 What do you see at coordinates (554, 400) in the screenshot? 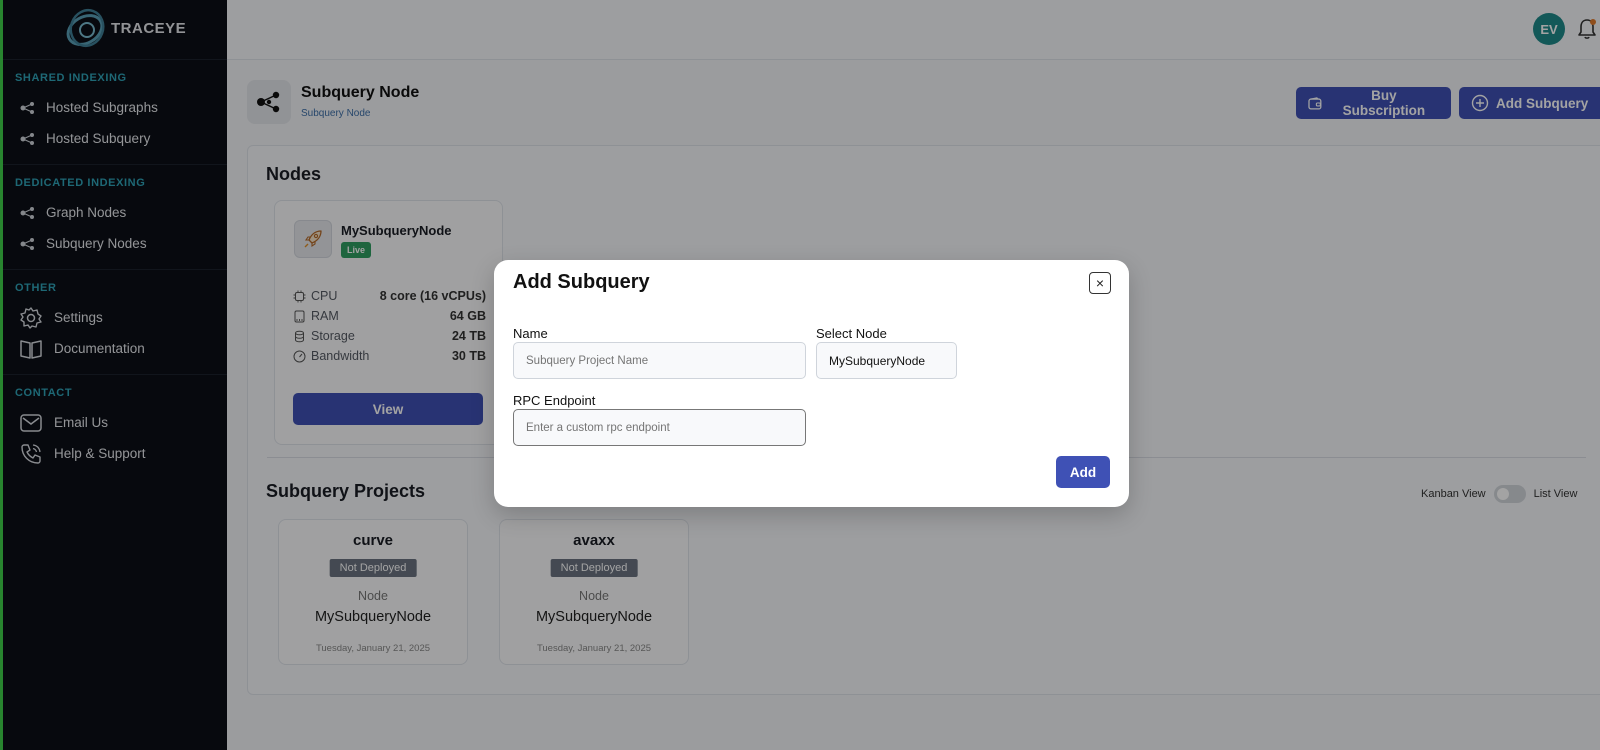
I see `rpc-endpoint-label: RPC Endpoint` at bounding box center [554, 400].